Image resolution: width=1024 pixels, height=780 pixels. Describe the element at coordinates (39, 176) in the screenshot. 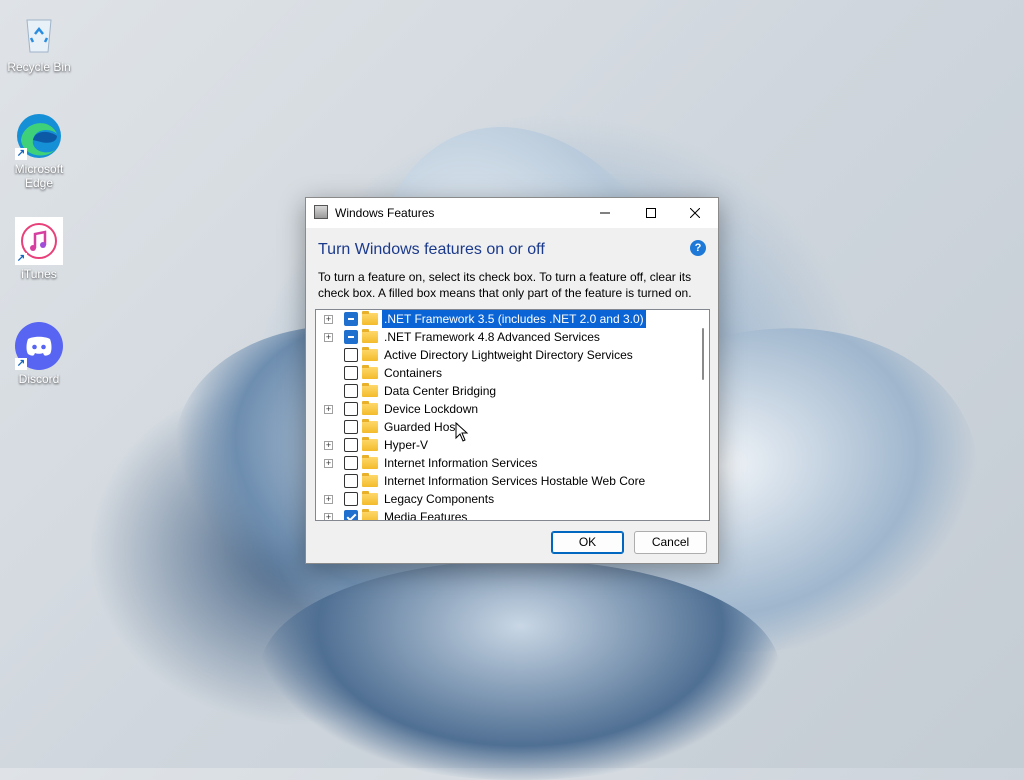

I see `desktop-icon-label: Microsoft Edge` at that location.